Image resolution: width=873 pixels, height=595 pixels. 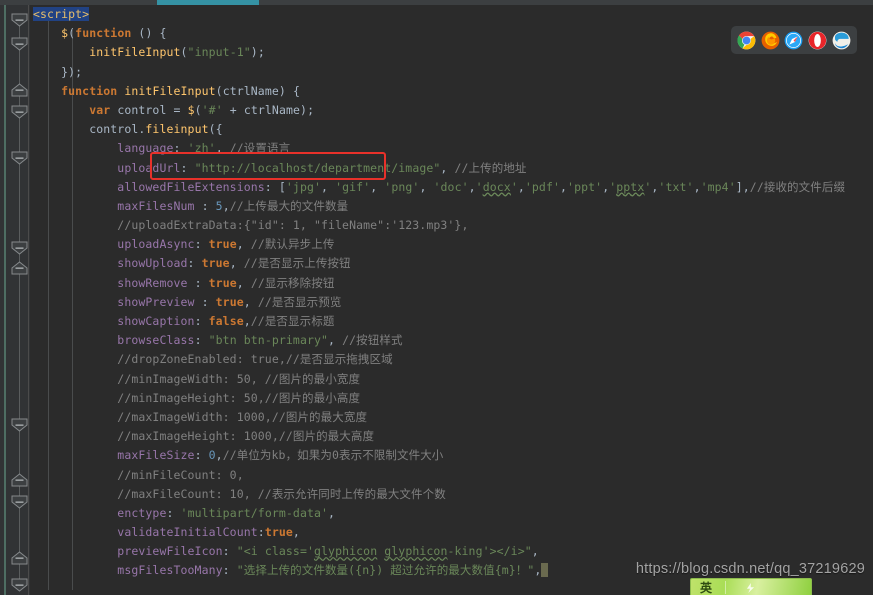 I want to click on text-caret, so click(x=545, y=570).